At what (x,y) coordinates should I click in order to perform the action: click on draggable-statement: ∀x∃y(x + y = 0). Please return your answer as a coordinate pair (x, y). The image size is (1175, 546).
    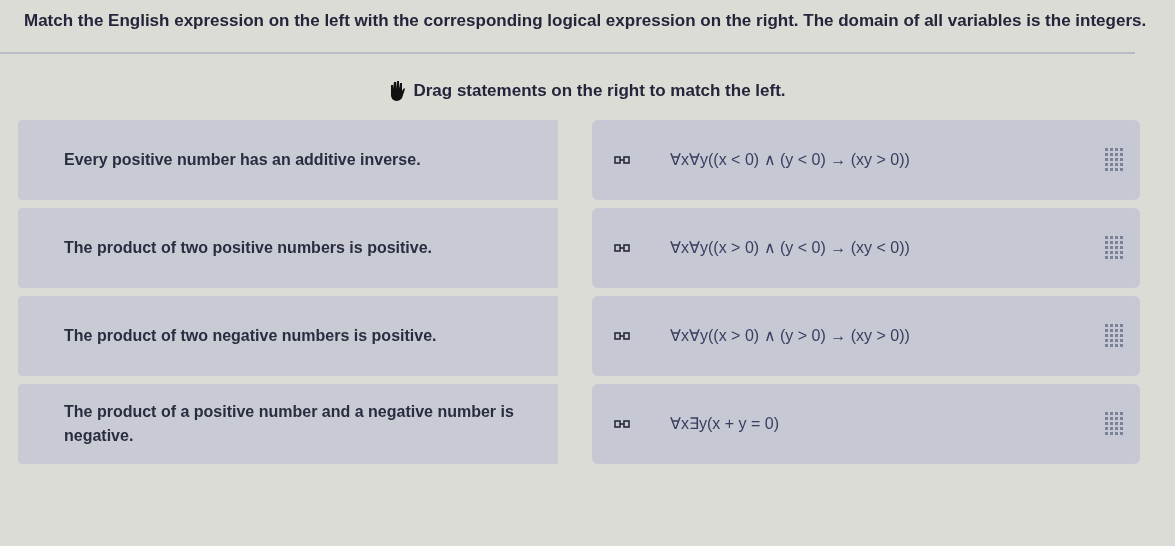
    Looking at the image, I should click on (866, 423).